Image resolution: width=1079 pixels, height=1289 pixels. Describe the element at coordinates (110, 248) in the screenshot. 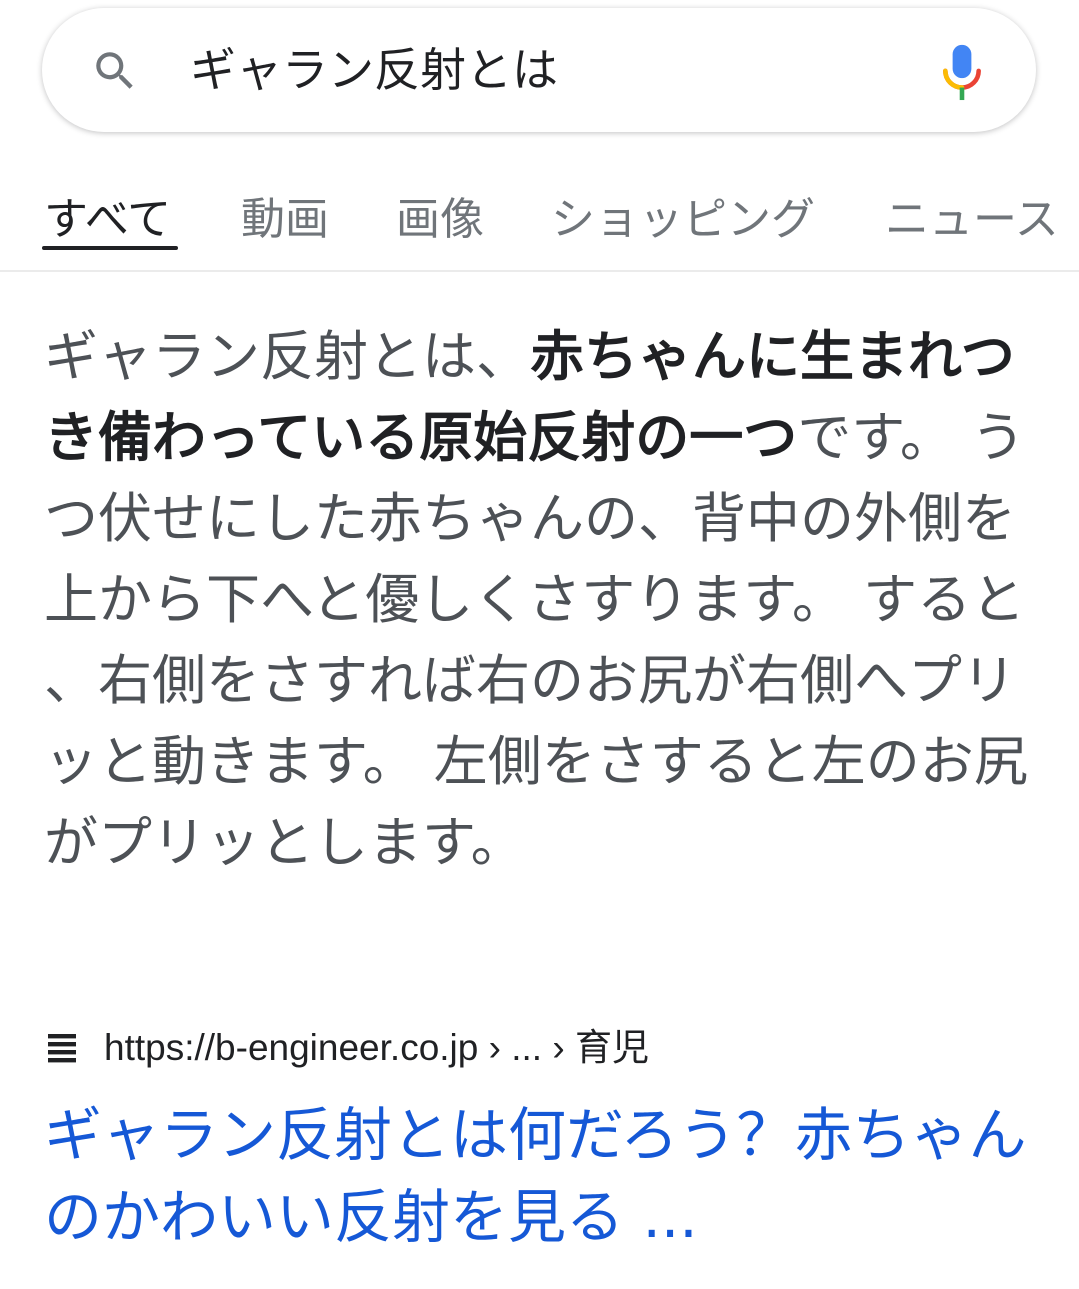

I see `active-tab-indicator` at that location.